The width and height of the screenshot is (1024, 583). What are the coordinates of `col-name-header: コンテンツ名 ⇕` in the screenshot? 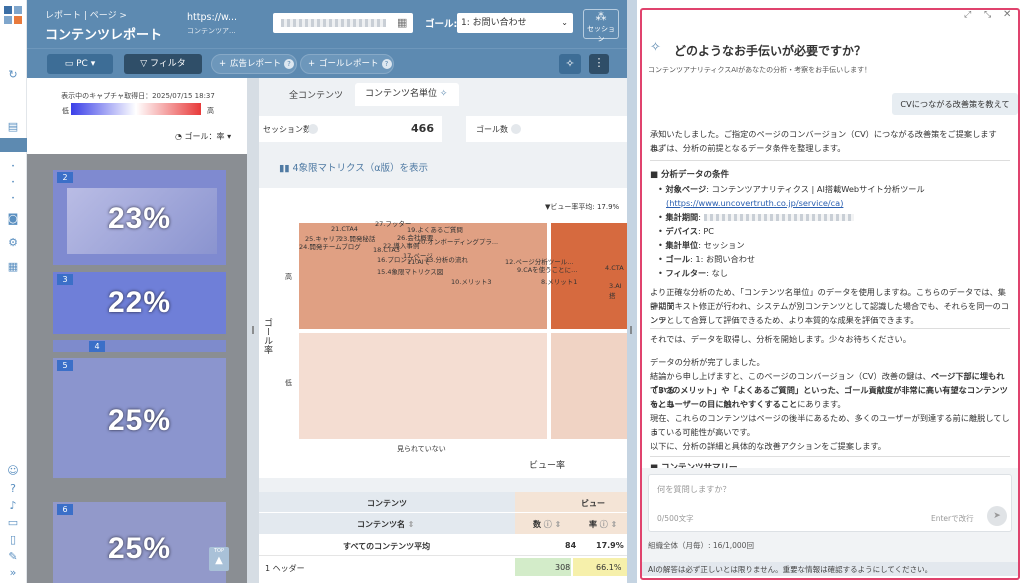 It's located at (386, 524).